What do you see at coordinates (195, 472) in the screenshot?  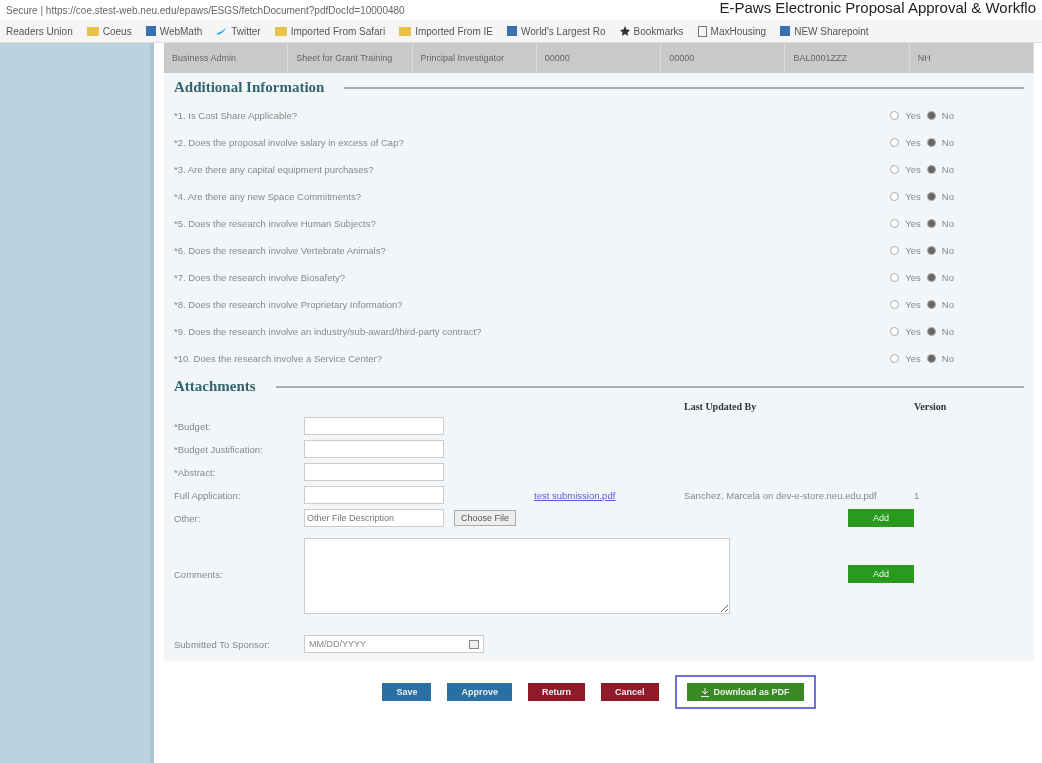 I see `field-label: *Abstract:` at bounding box center [195, 472].